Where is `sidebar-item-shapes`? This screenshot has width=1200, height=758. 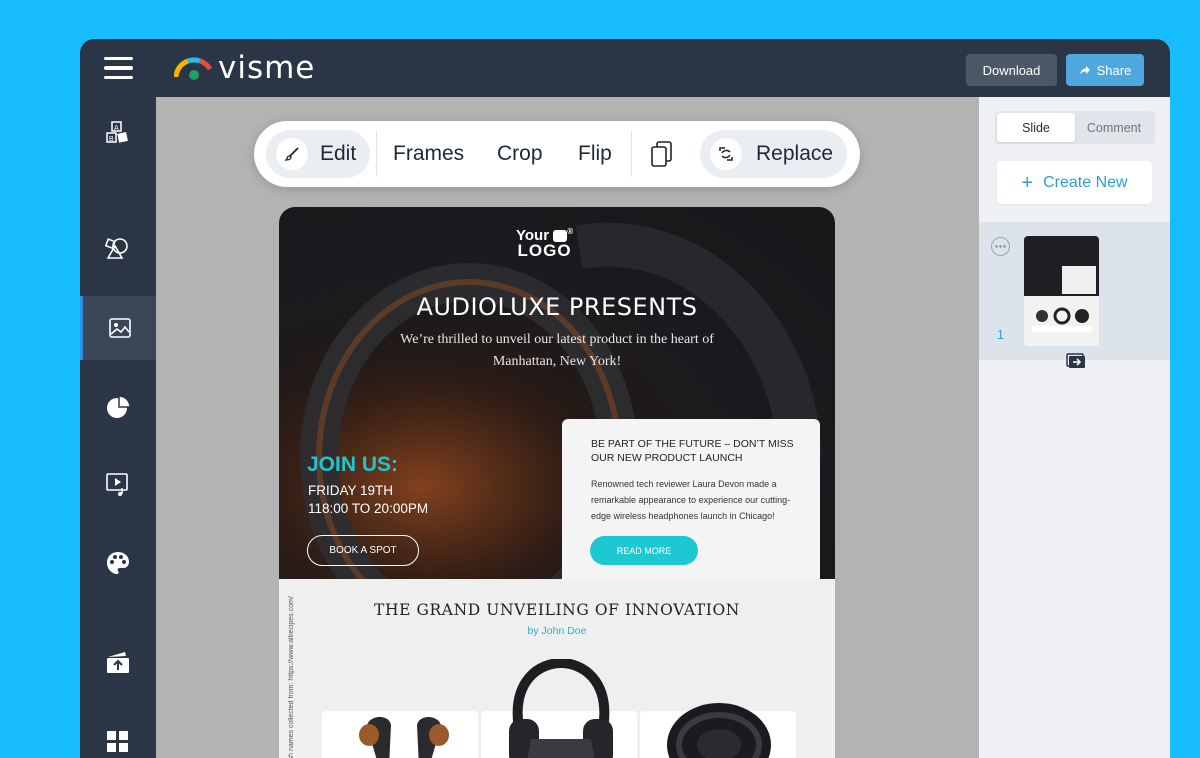 sidebar-item-shapes is located at coordinates (118, 249).